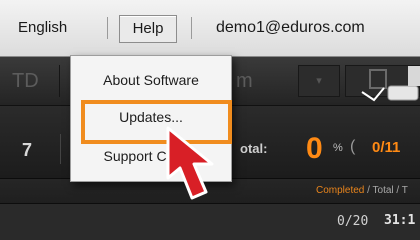 The image size is (420, 240). Describe the element at coordinates (400, 220) in the screenshot. I see `row-time: 31:1` at that location.